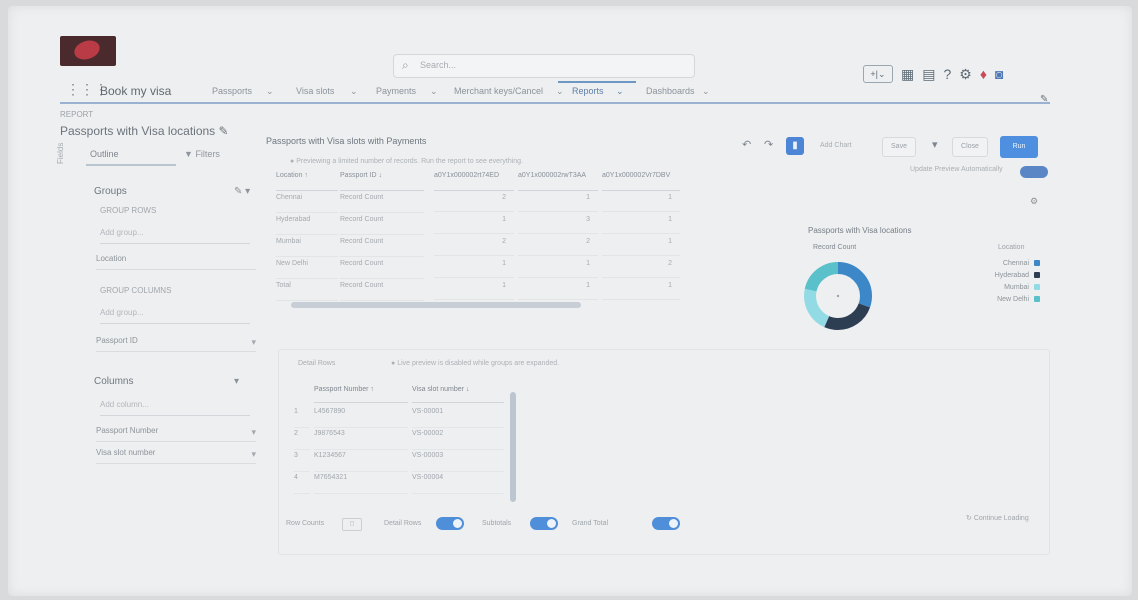 Image resolution: width=1138 pixels, height=600 pixels. I want to click on org-logo, so click(88, 51).